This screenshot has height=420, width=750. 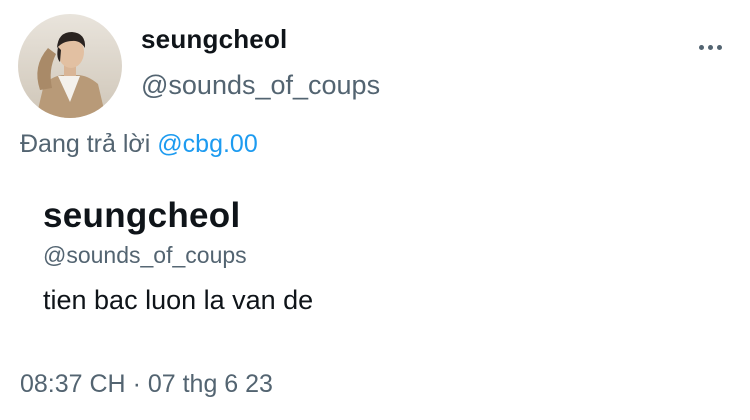 What do you see at coordinates (178, 300) in the screenshot?
I see `tweet-text: tien bac luon la van de` at bounding box center [178, 300].